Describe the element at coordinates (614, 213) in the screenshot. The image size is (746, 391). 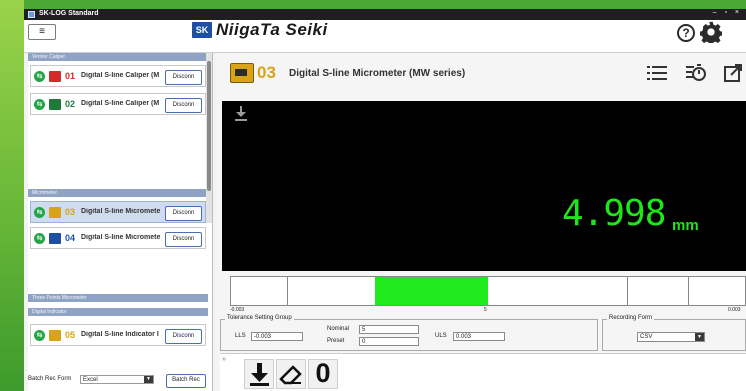
I see `measured-value: 4.998` at that location.